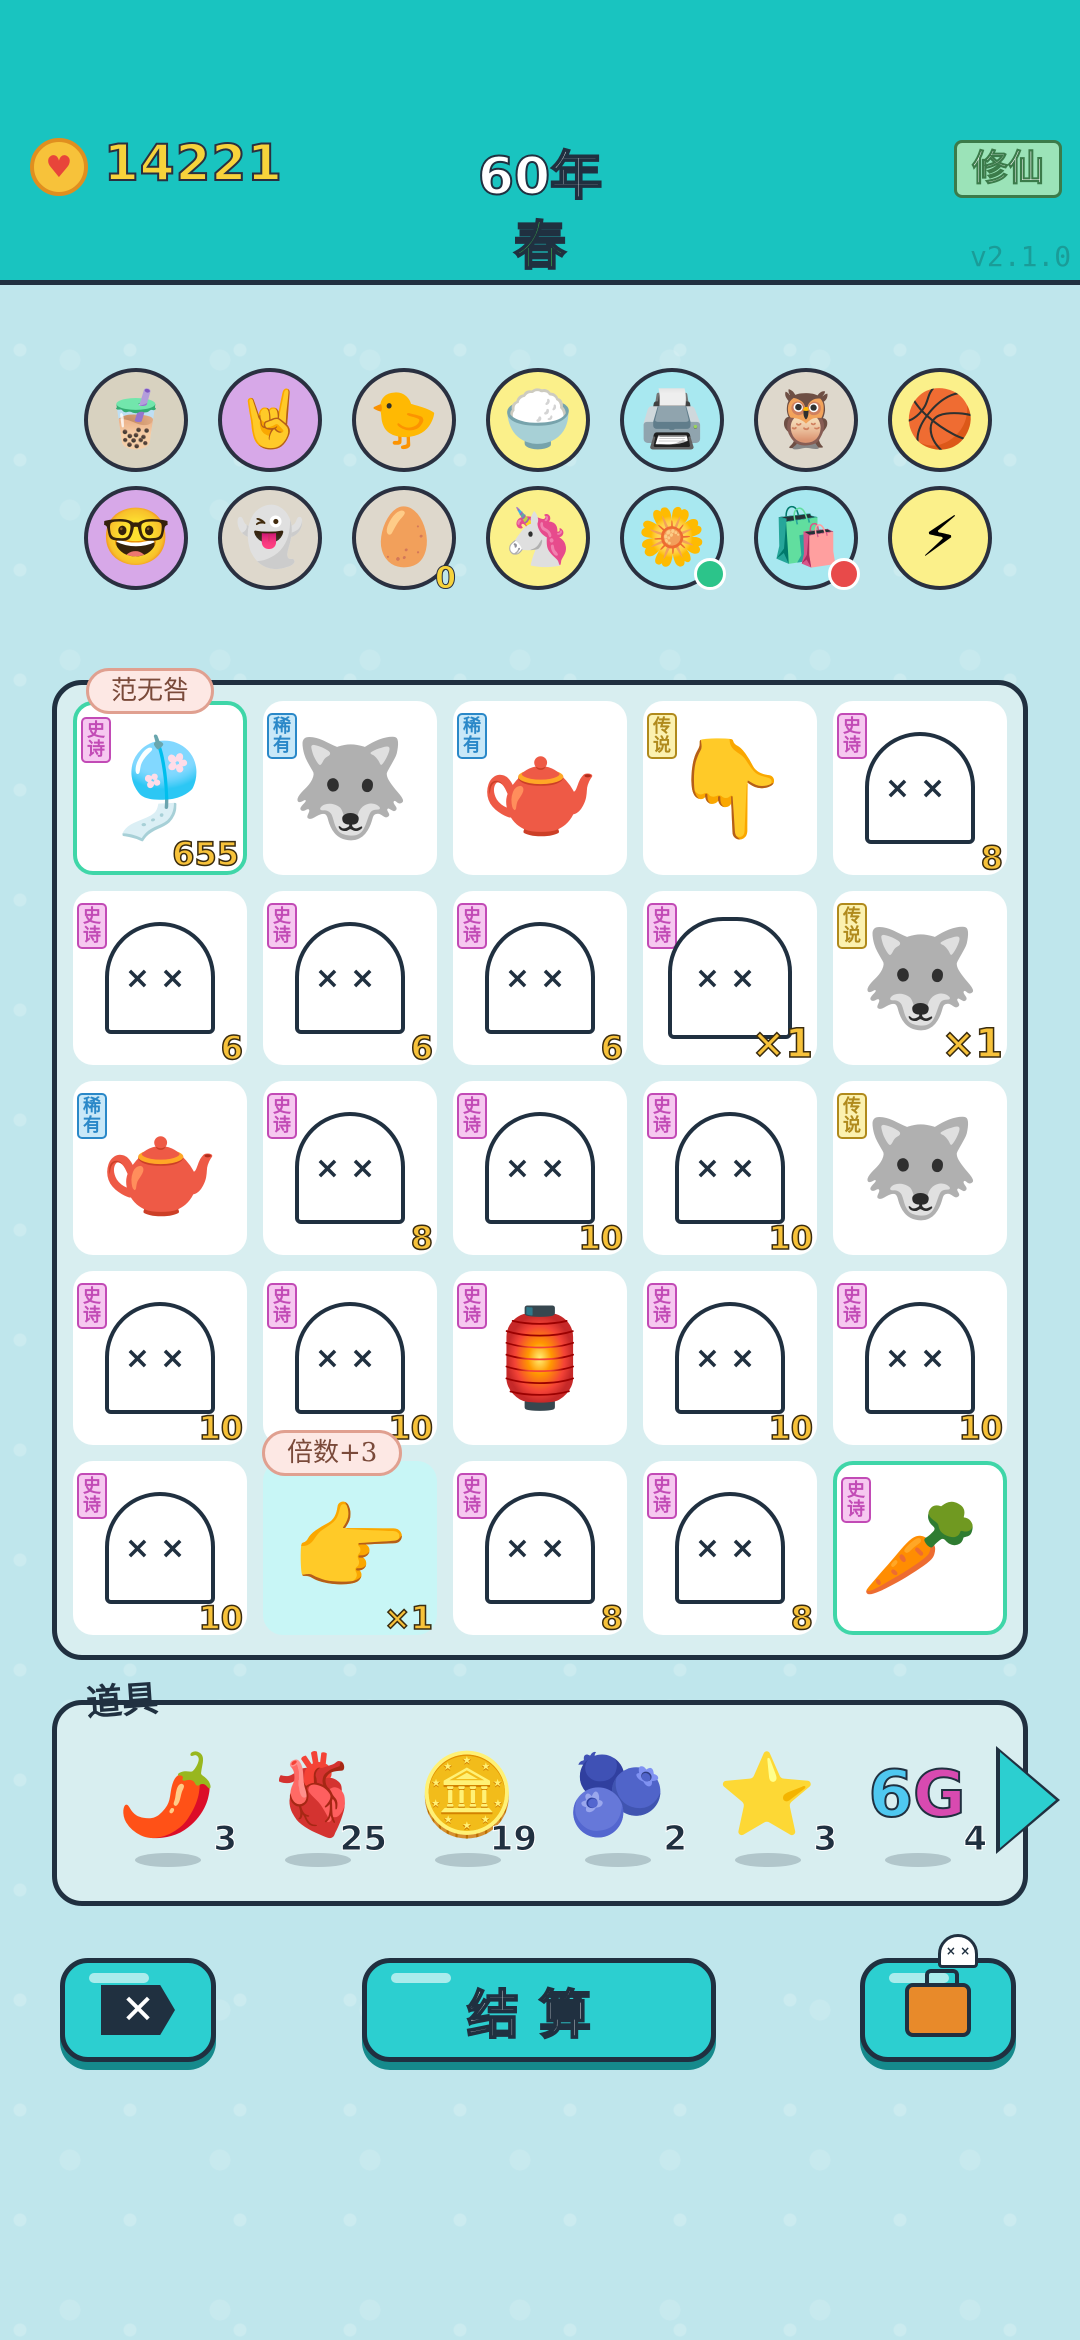  Describe the element at coordinates (940, 420) in the screenshot. I see `basketballs-icon: 🏀` at that location.